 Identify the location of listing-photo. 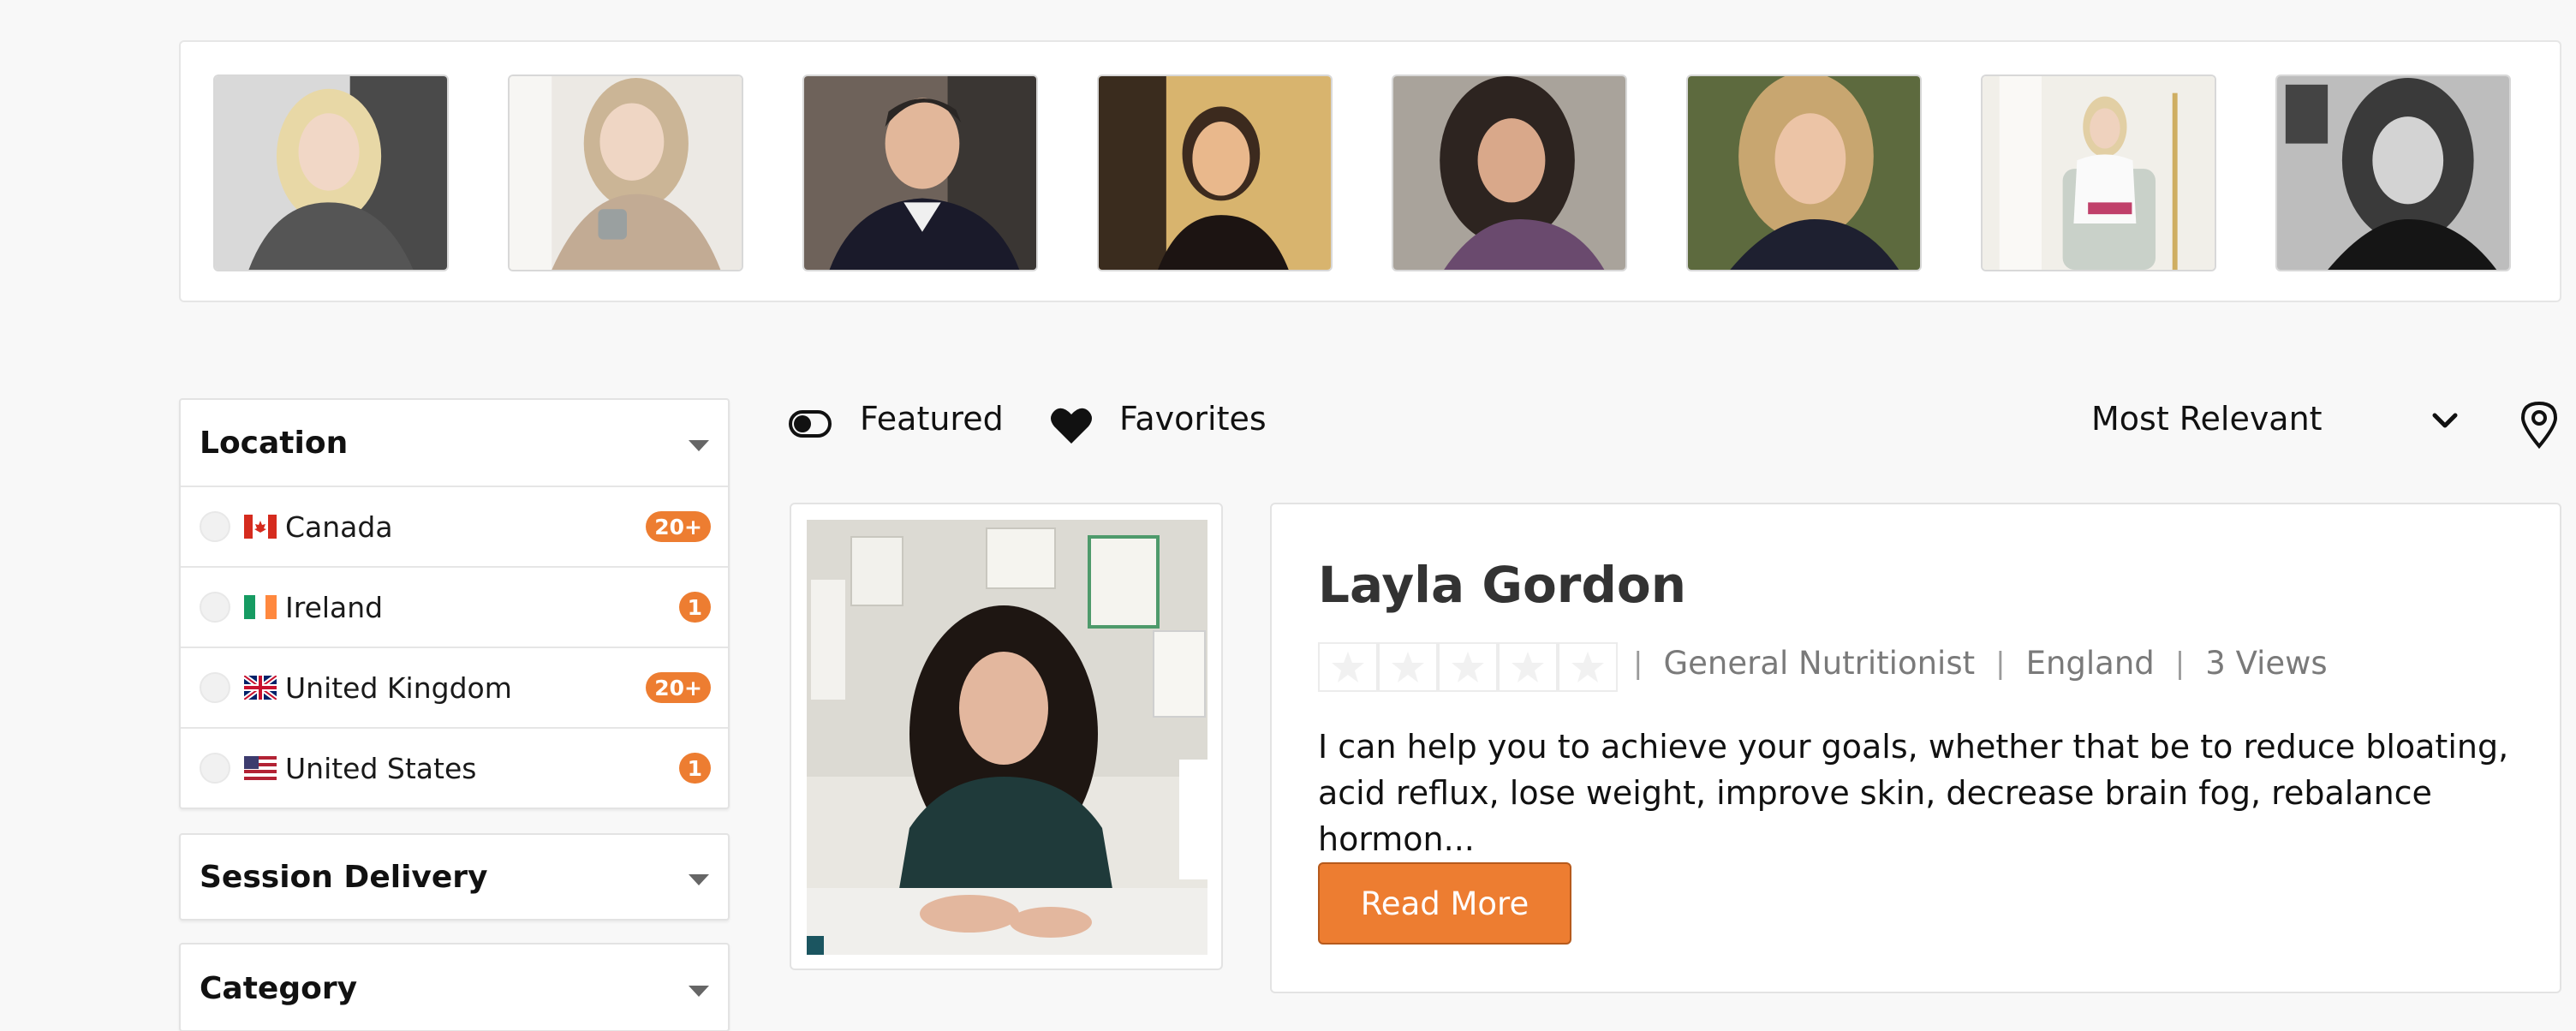
(1007, 737).